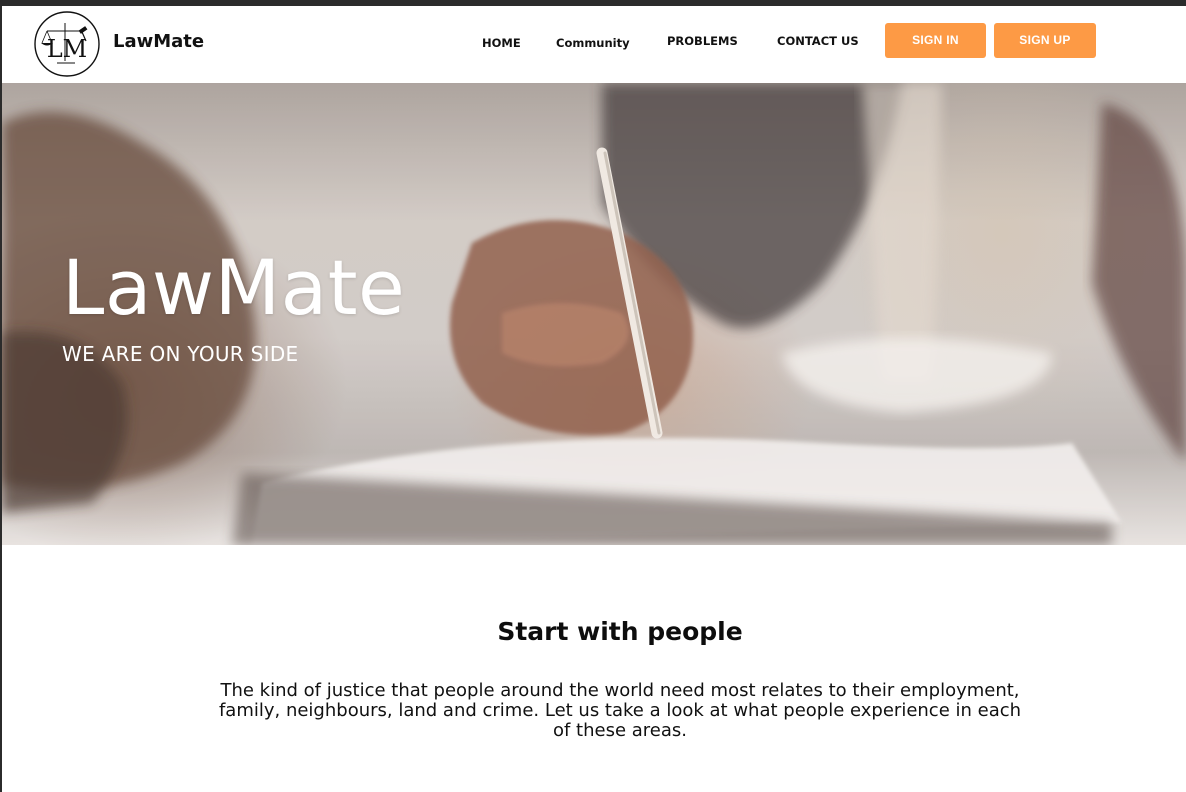 The width and height of the screenshot is (1186, 792). What do you see at coordinates (702, 41) in the screenshot?
I see `nav-problems: PROBLEMS` at bounding box center [702, 41].